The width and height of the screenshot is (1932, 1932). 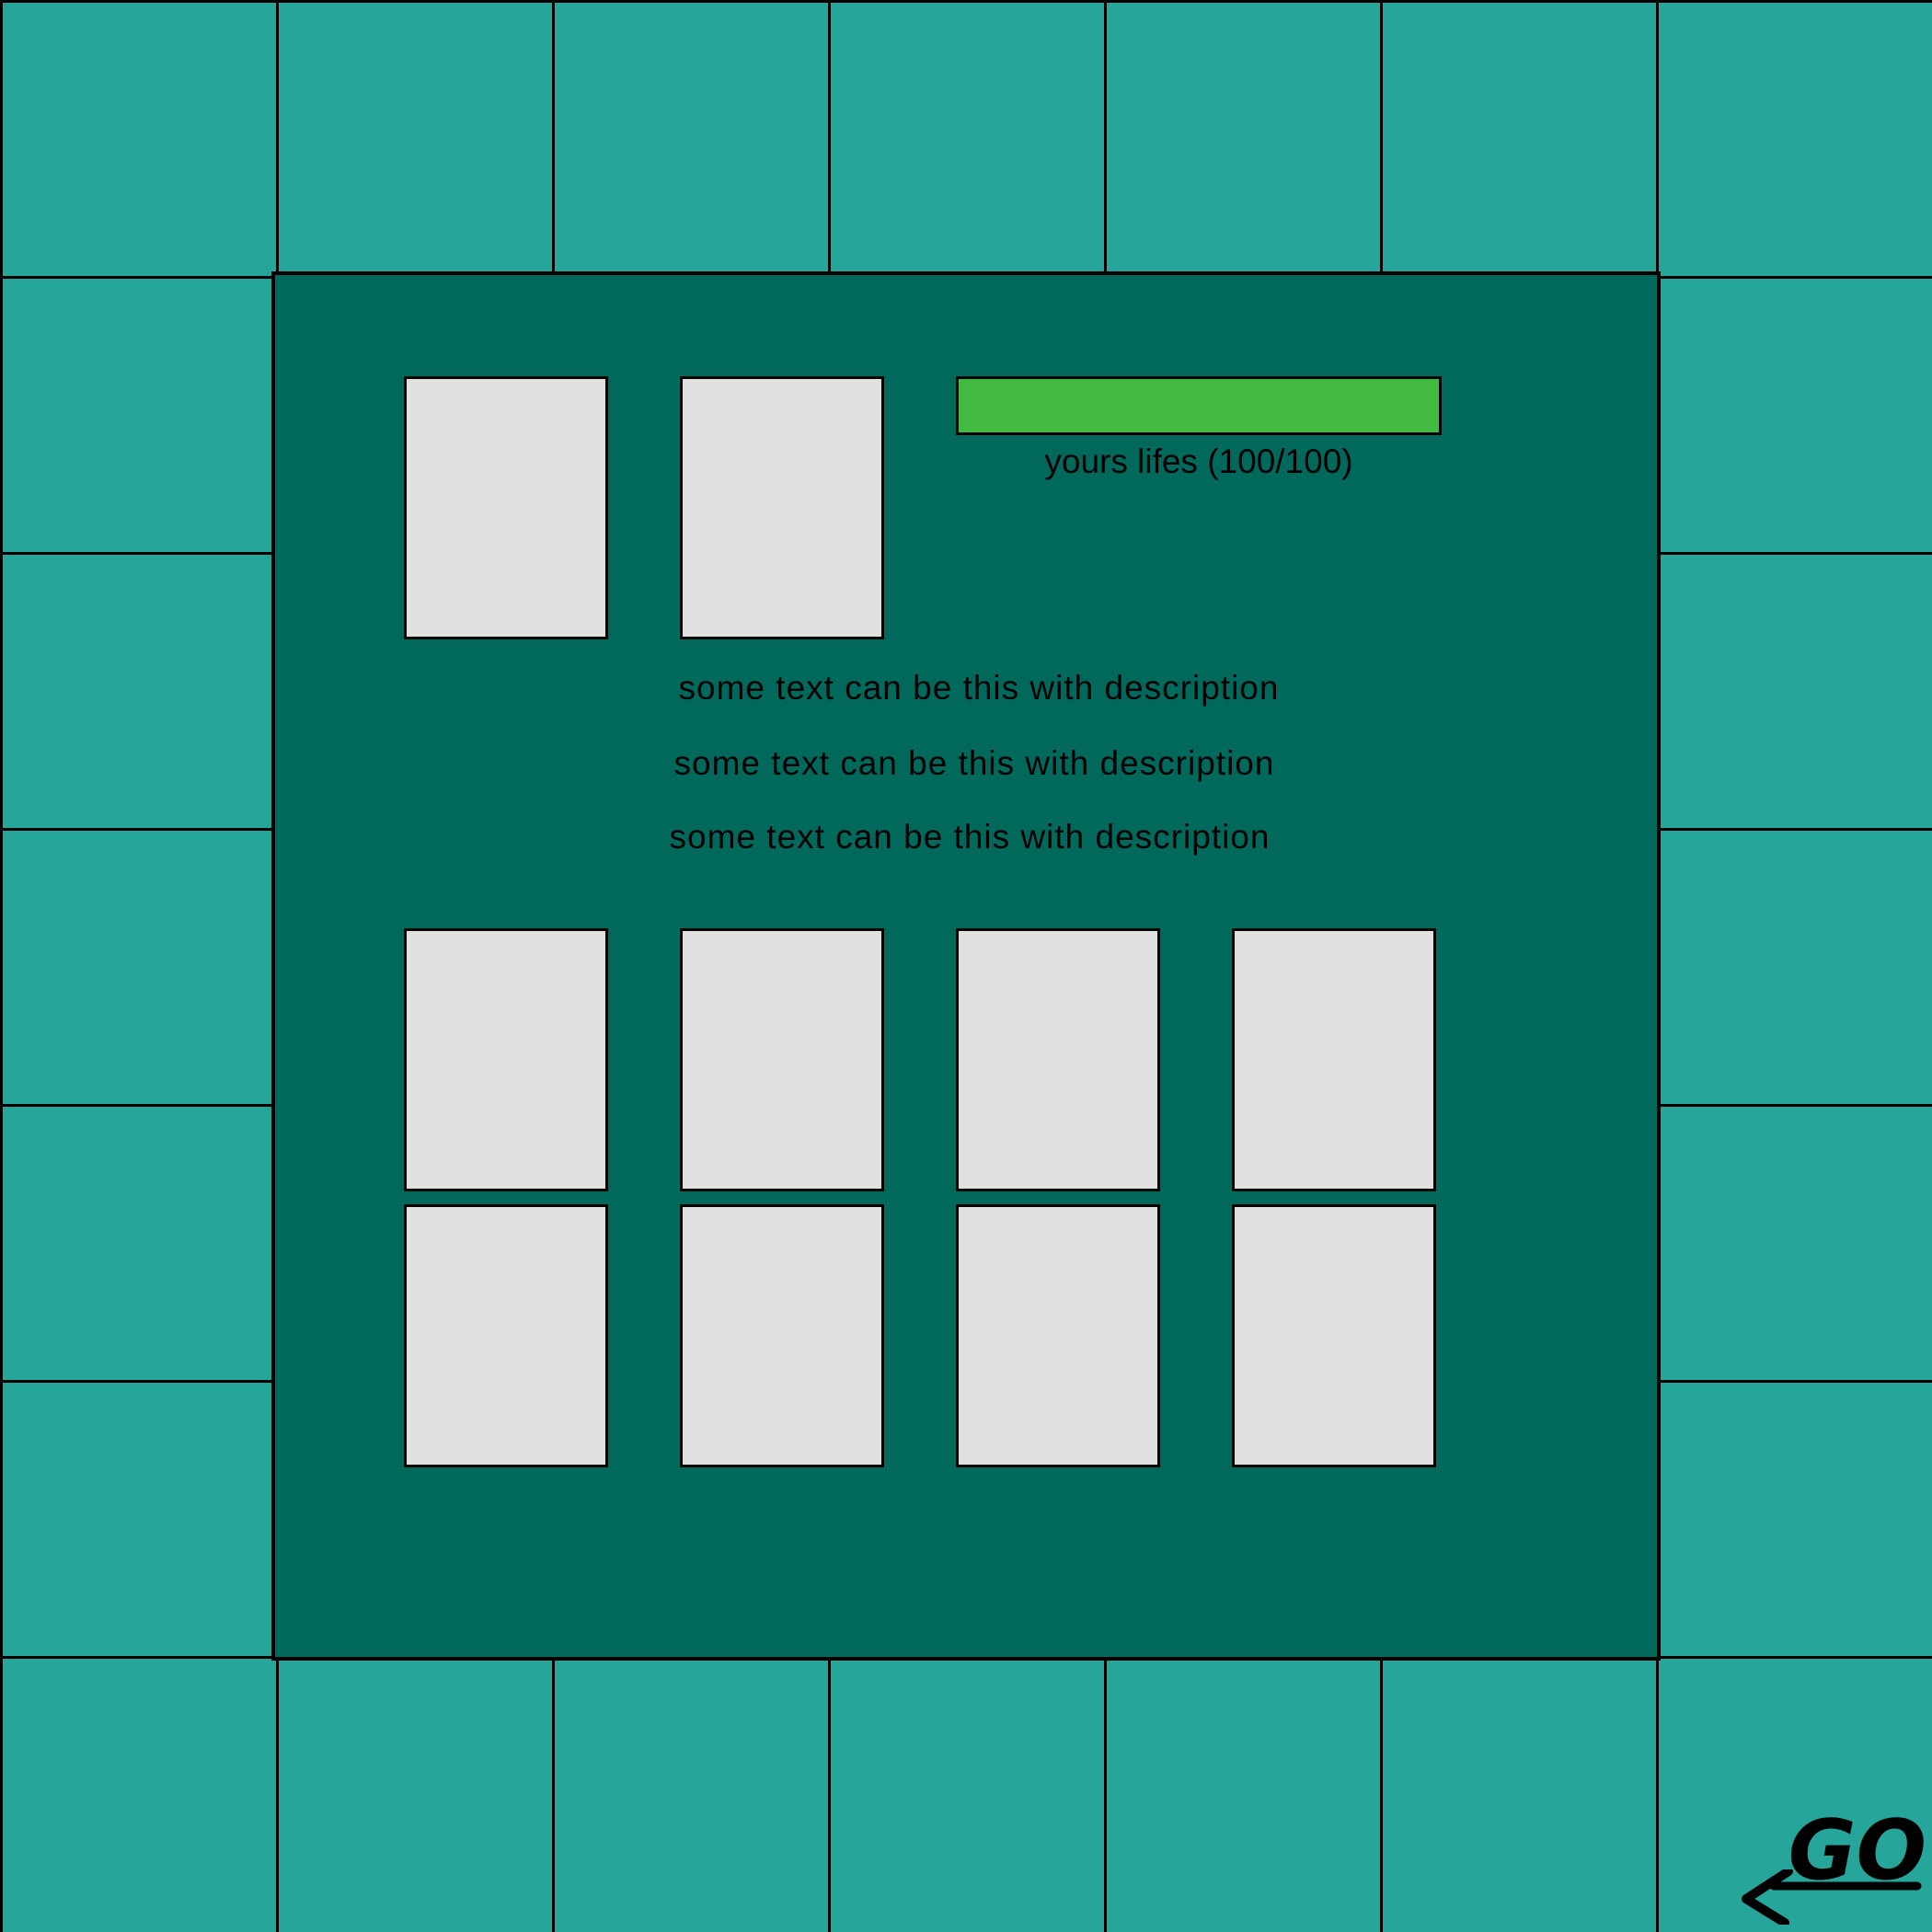 What do you see at coordinates (970, 837) in the screenshot?
I see `description-line-3: some text can be this with description` at bounding box center [970, 837].